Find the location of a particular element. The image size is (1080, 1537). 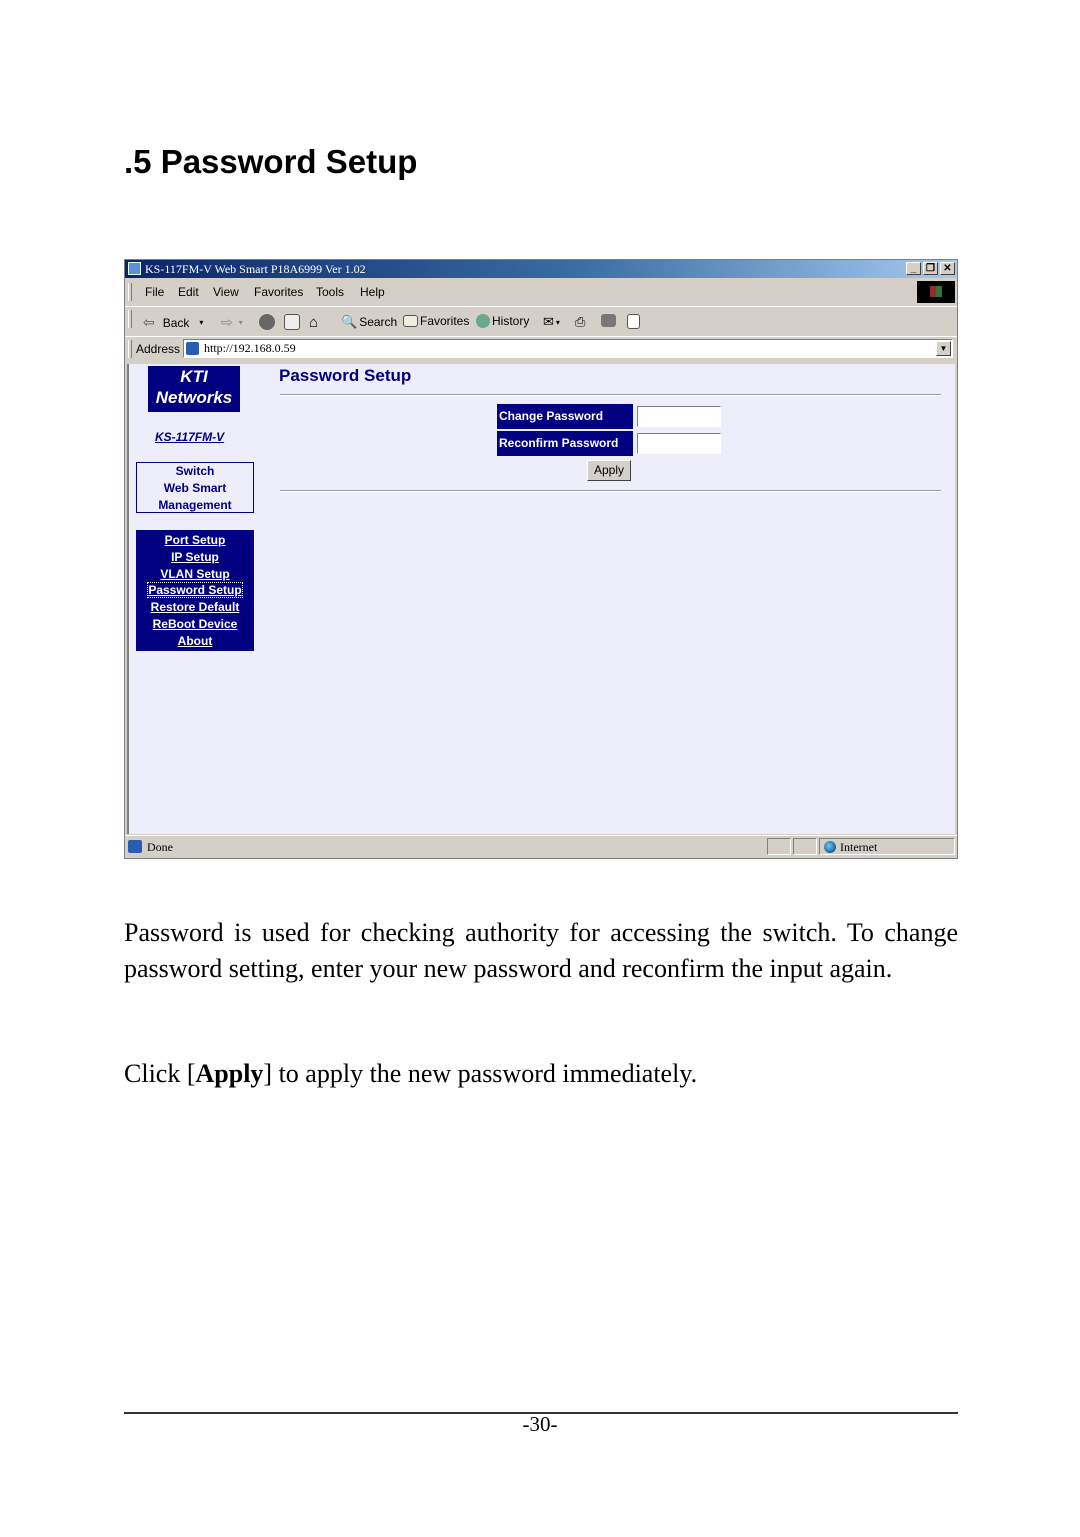

stop-button is located at coordinates (267, 322).